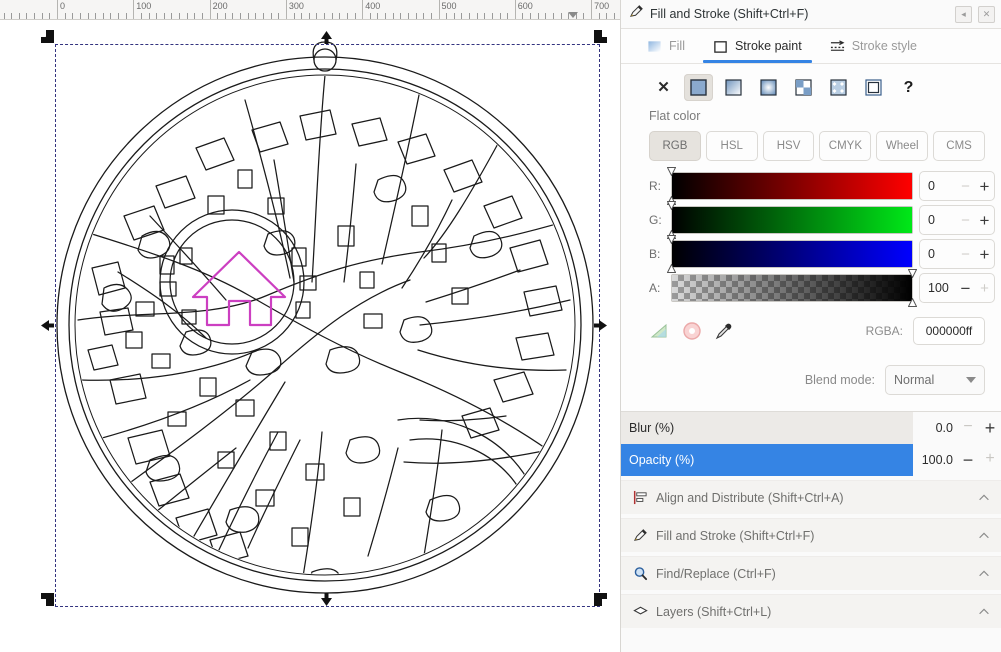 The image size is (1001, 652). What do you see at coordinates (600, 36) in the screenshot?
I see `scale-handle-top-right` at bounding box center [600, 36].